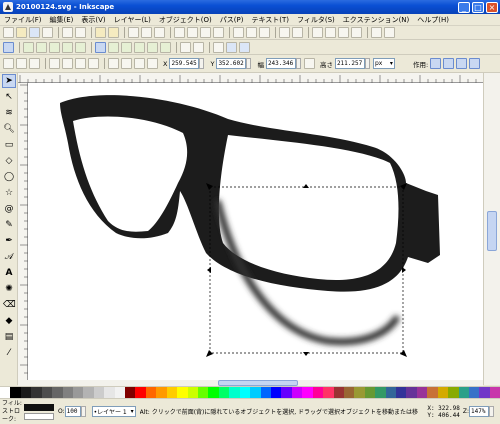 The width and height of the screenshot is (500, 424). Describe the element at coordinates (9, 145) in the screenshot. I see `rectangle-icon: ▭` at that location.